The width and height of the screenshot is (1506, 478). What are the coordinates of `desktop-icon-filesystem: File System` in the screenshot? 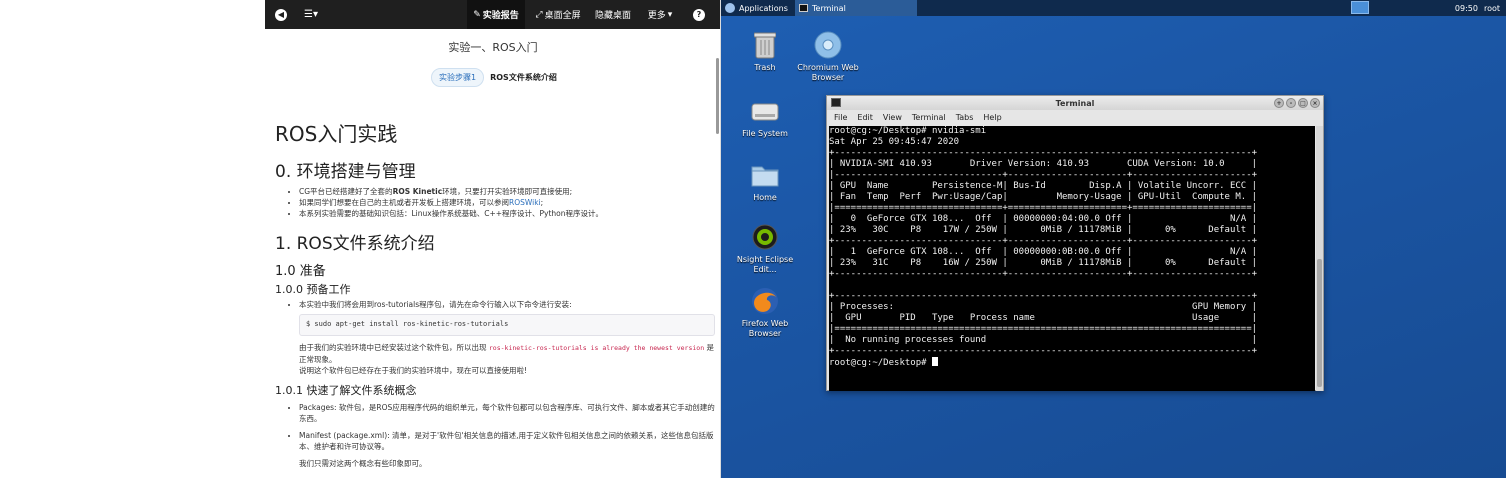 It's located at (765, 117).